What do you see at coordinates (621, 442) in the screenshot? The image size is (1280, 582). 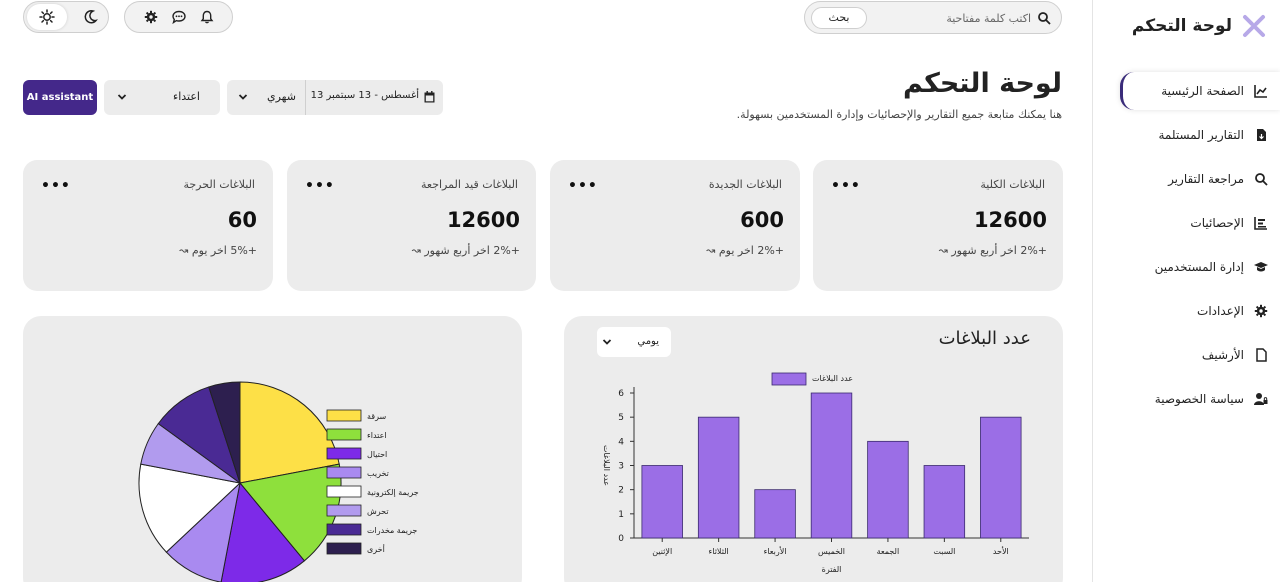 I see `y-tick-label: 4` at bounding box center [621, 442].